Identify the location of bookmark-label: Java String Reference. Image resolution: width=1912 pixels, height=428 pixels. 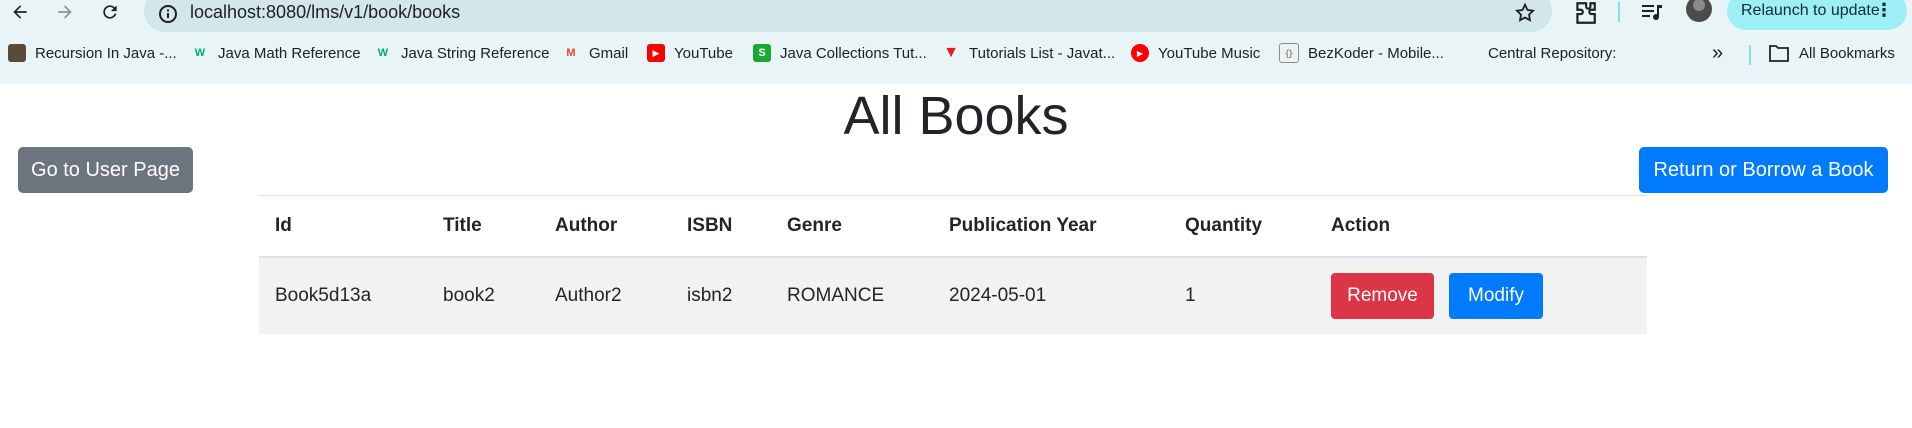
(475, 53).